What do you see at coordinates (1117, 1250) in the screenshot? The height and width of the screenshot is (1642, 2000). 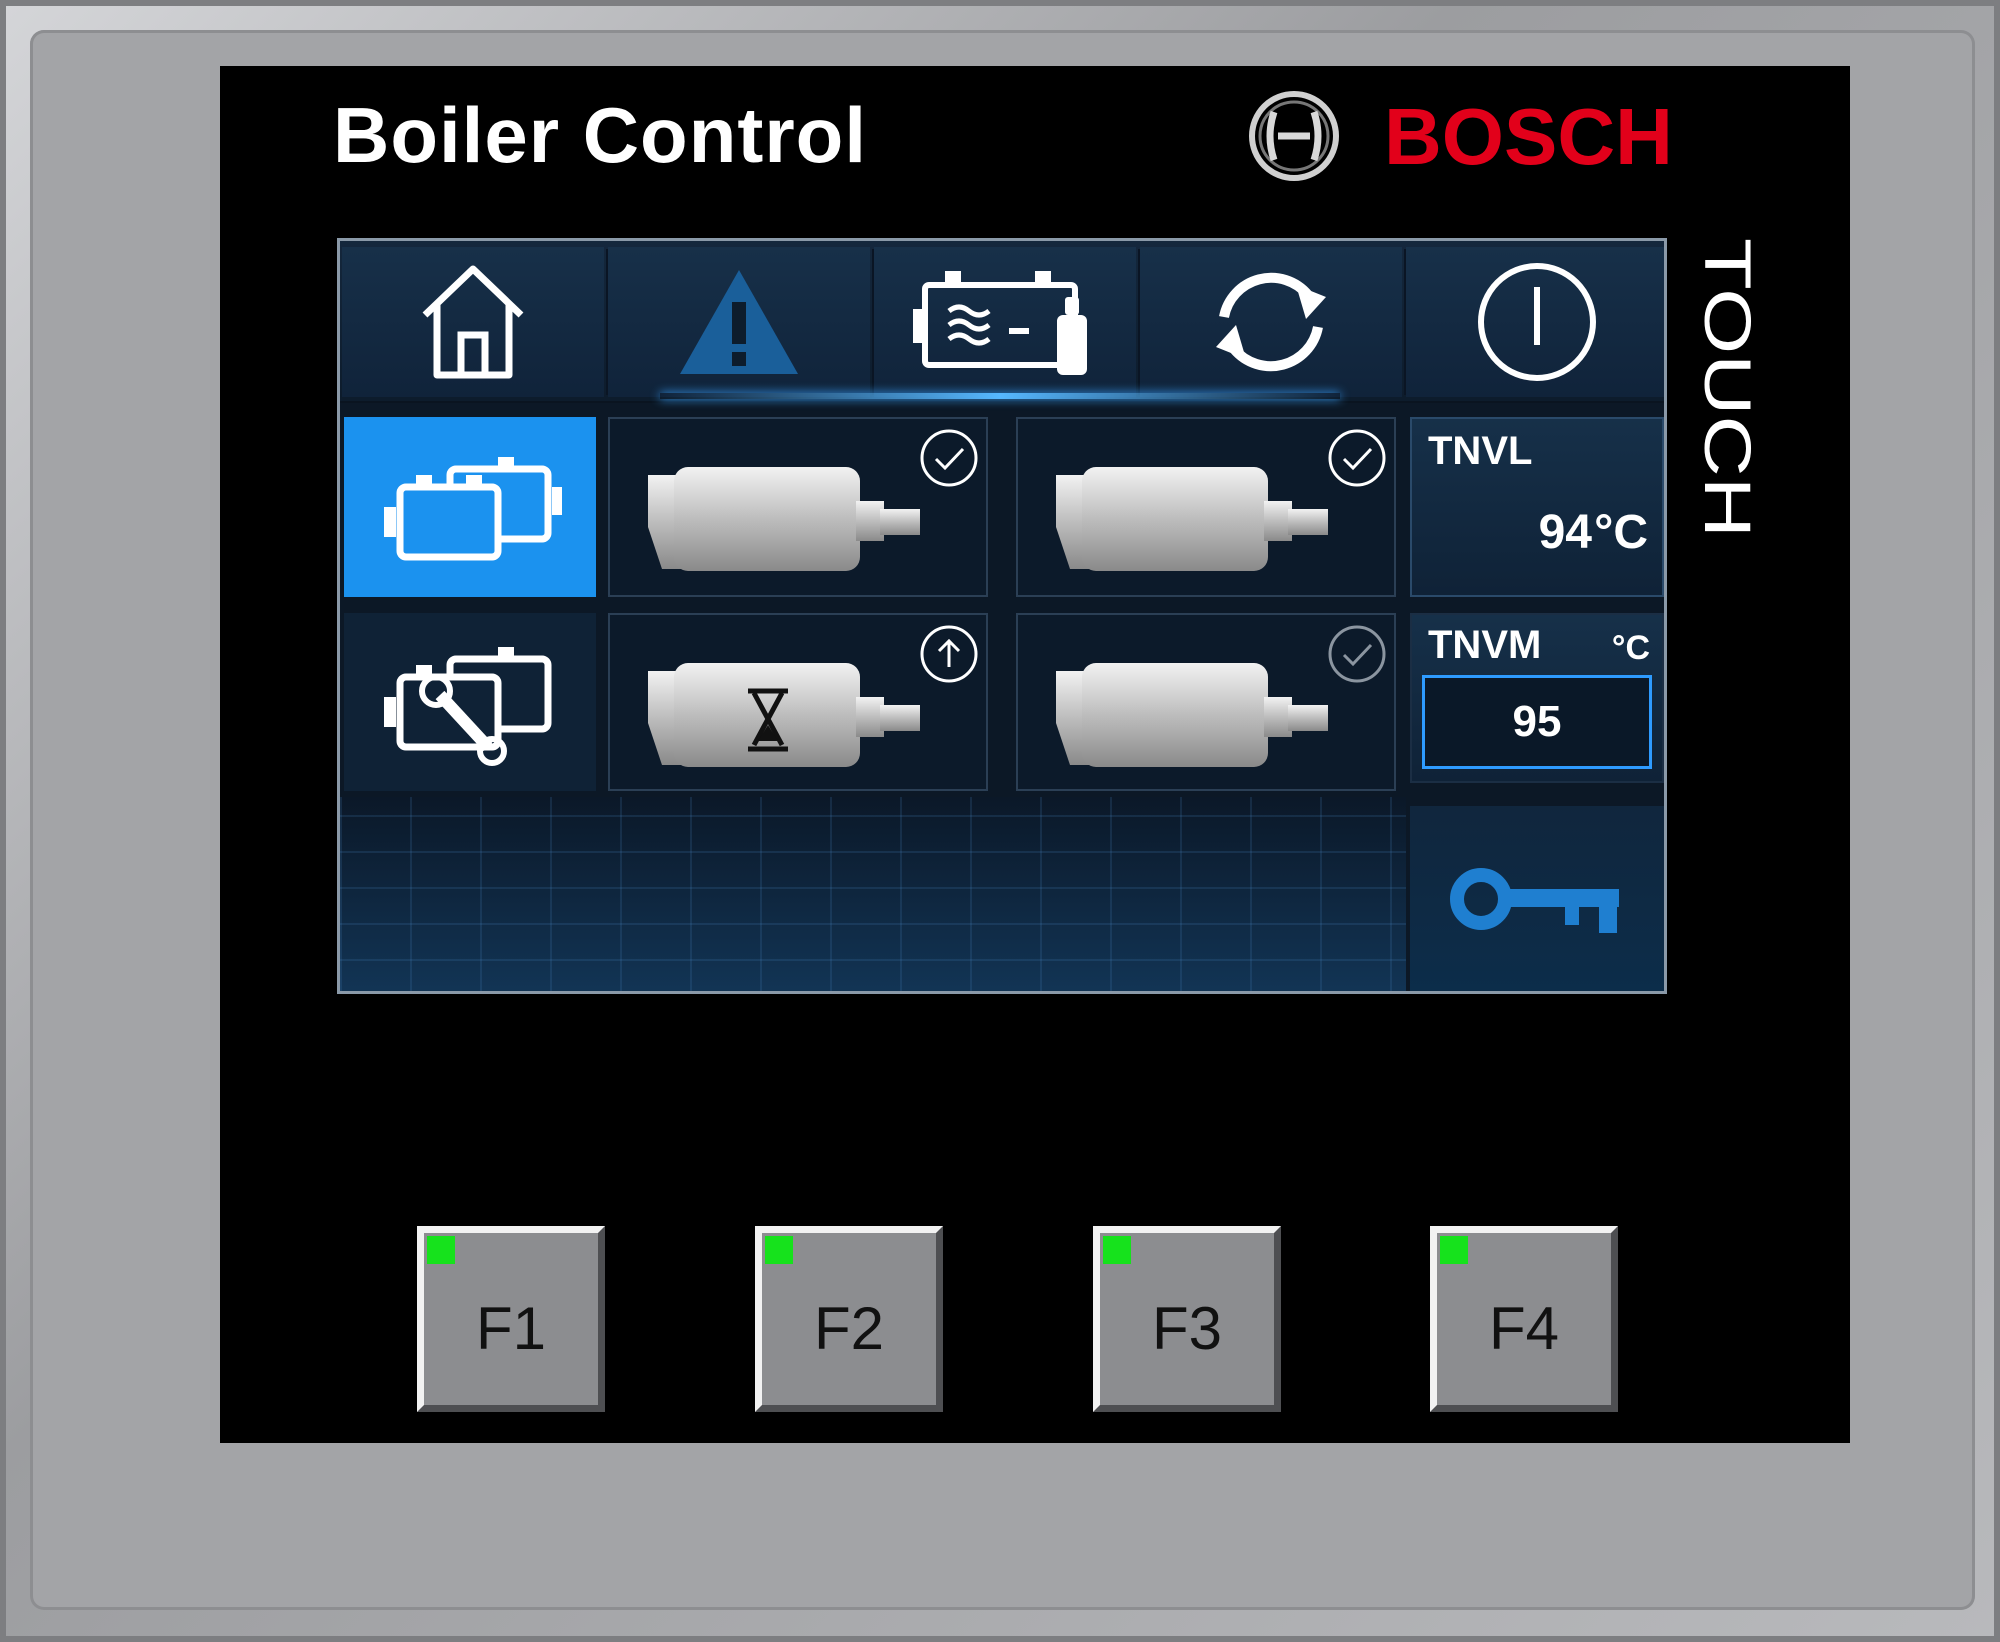 I see `f3-led` at bounding box center [1117, 1250].